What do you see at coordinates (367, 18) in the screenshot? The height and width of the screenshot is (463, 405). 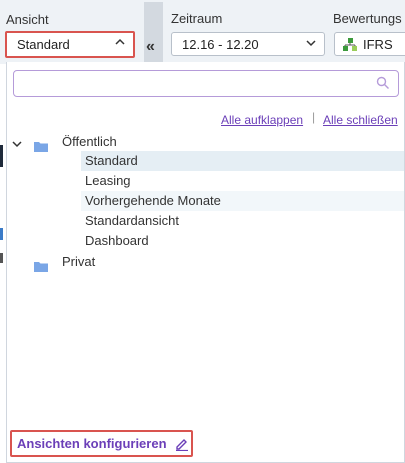 I see `bewertung-label: Bewertungs` at bounding box center [367, 18].